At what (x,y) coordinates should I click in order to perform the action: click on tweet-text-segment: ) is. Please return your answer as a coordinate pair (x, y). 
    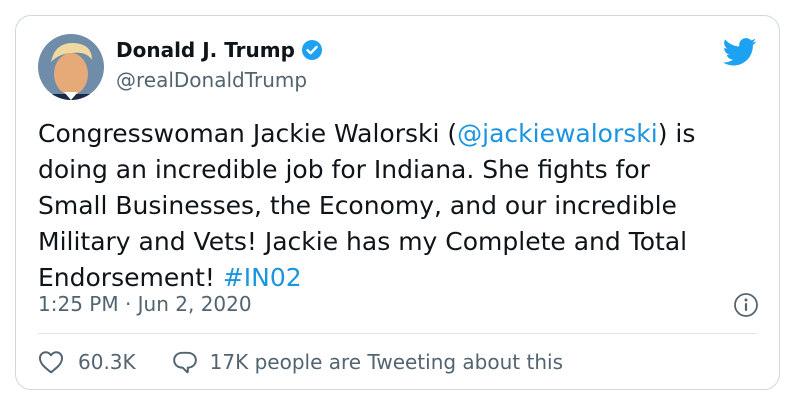
    Looking at the image, I should click on (676, 133).